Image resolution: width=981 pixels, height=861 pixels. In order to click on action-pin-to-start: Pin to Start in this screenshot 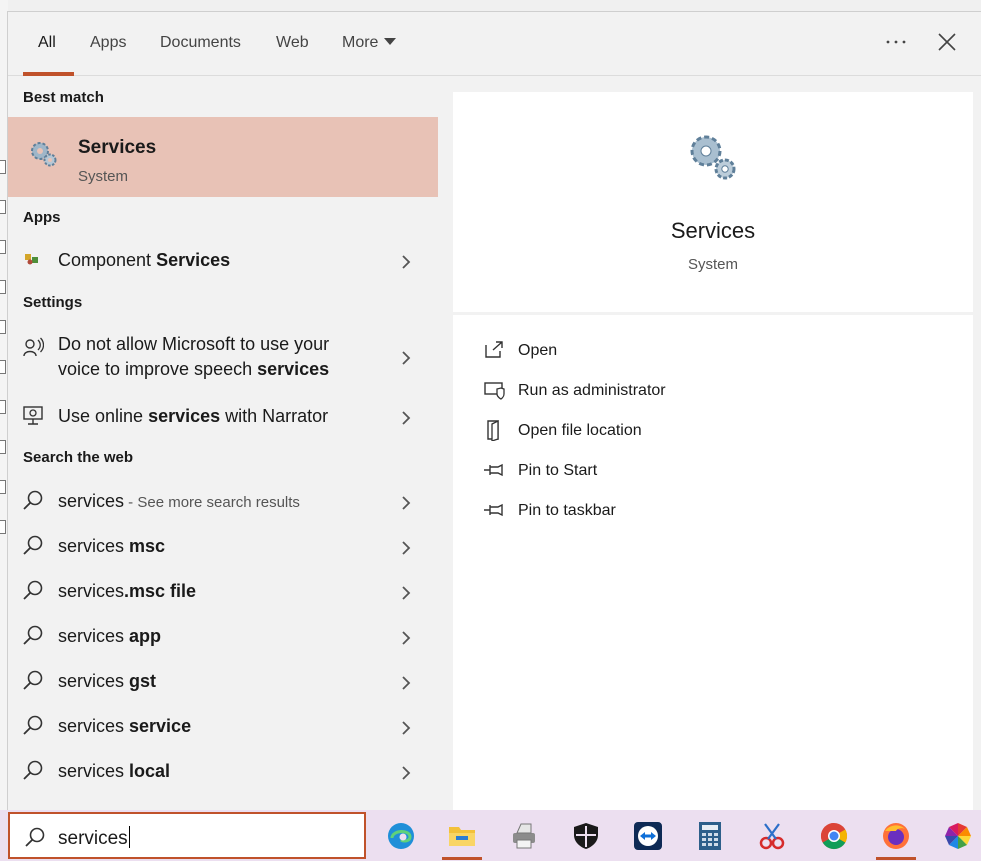, I will do `click(633, 473)`.